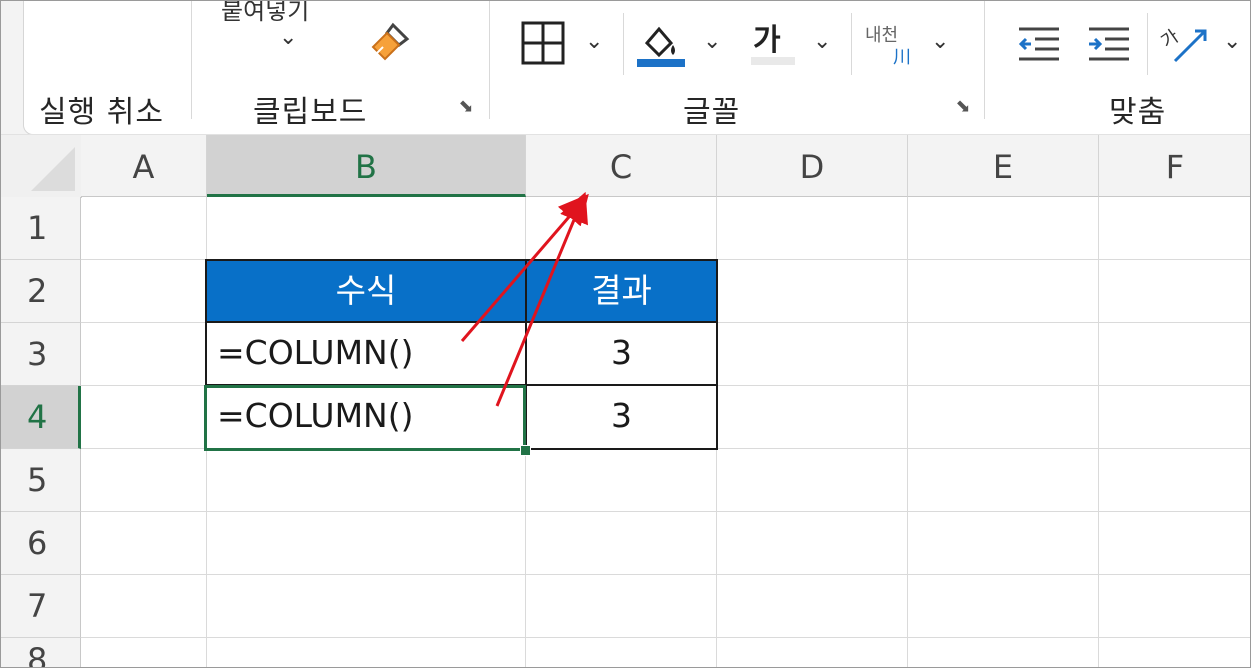 The width and height of the screenshot is (1251, 668). What do you see at coordinates (288, 38) in the screenshot?
I see `paste-chevron-icon: ⌄` at bounding box center [288, 38].